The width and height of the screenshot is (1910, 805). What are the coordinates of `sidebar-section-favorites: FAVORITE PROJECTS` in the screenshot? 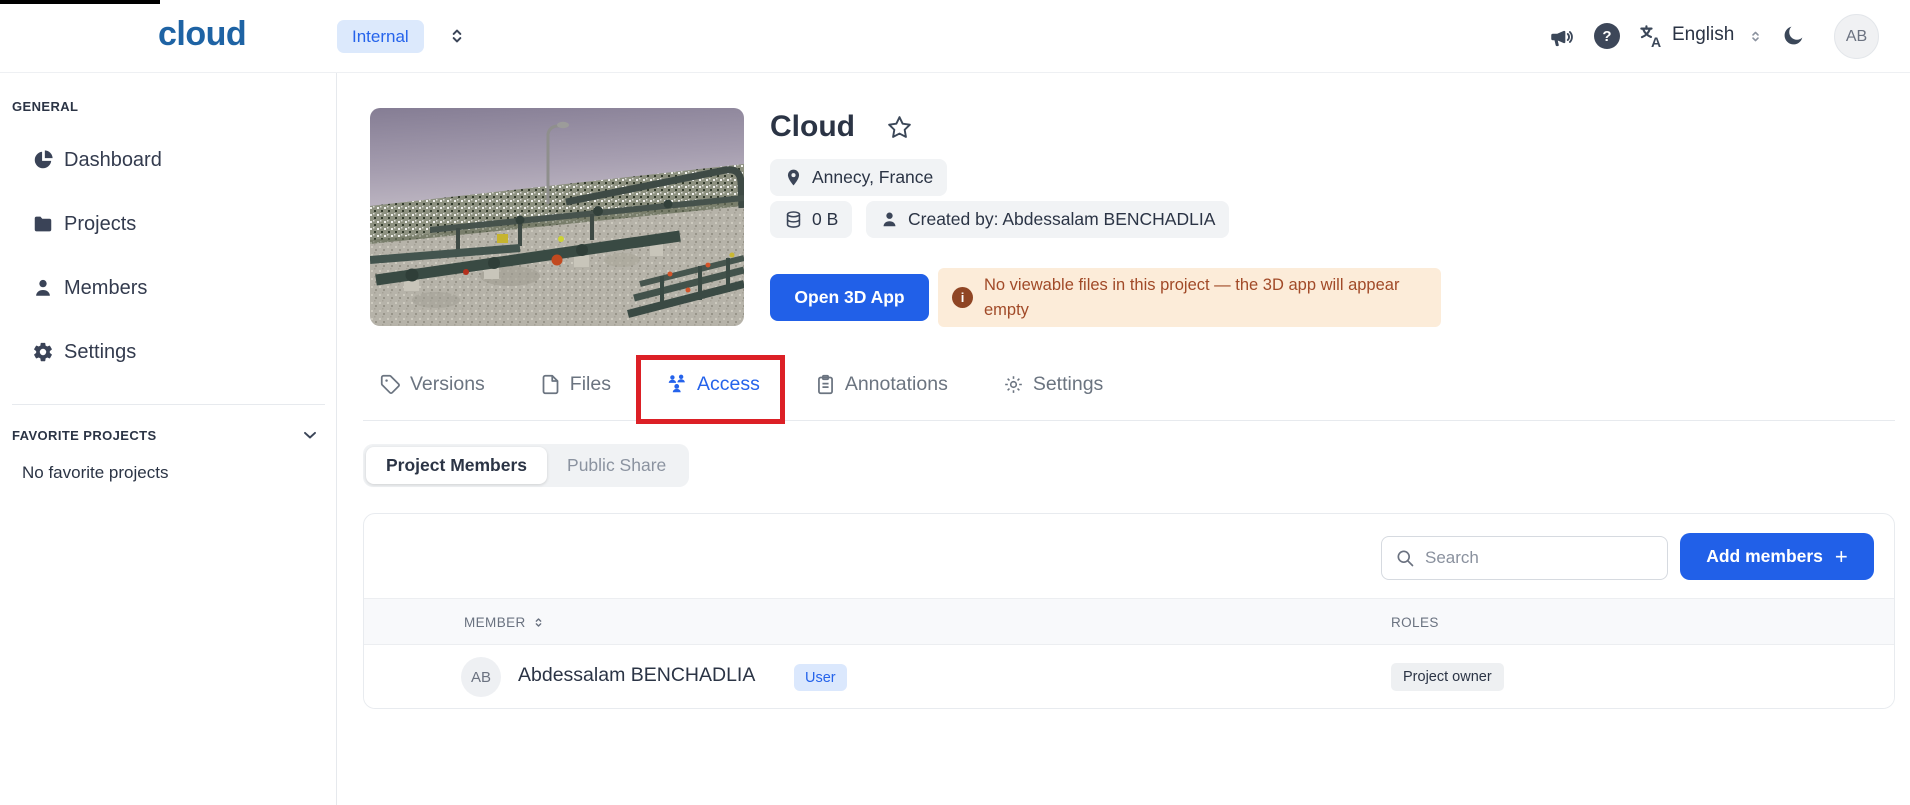 It's located at (84, 435).